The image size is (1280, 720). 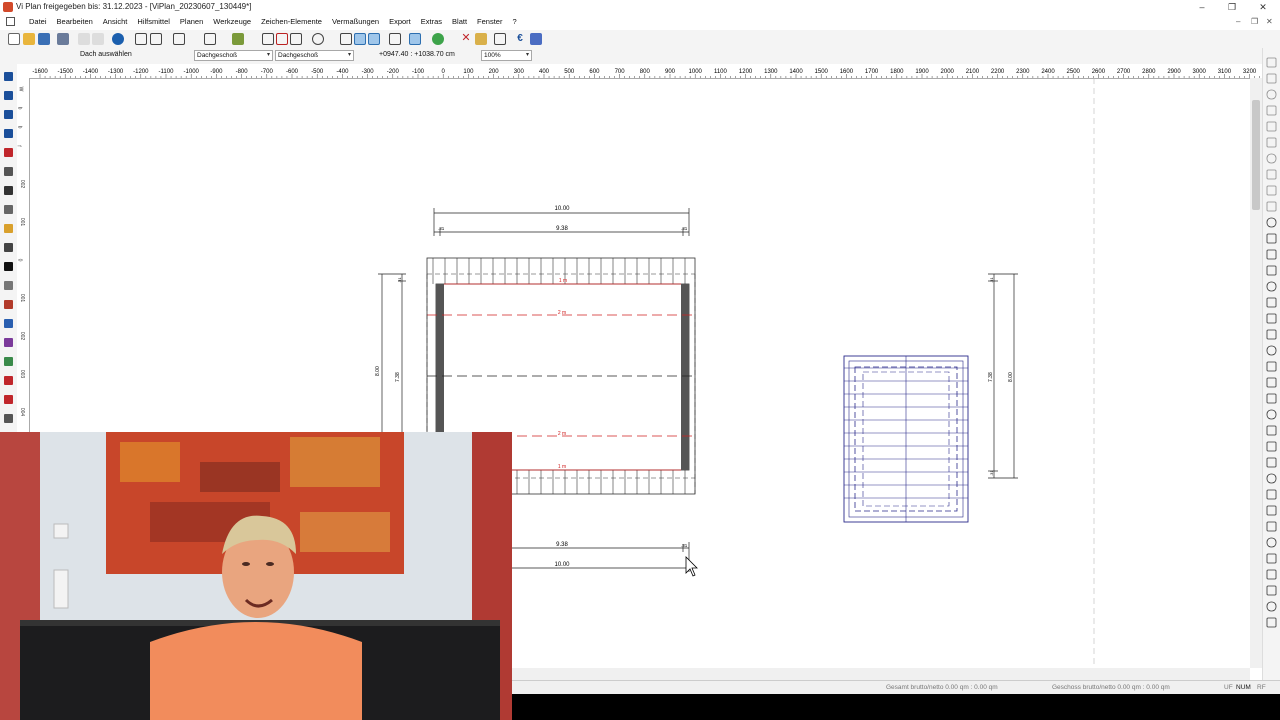 I want to click on home-view-icon, so click(x=179, y=39).